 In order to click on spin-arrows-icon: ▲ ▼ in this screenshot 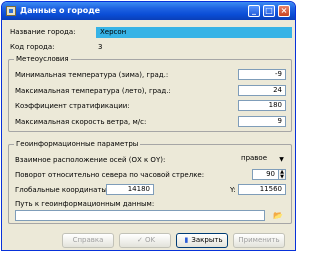, I will do `click(282, 174)`.